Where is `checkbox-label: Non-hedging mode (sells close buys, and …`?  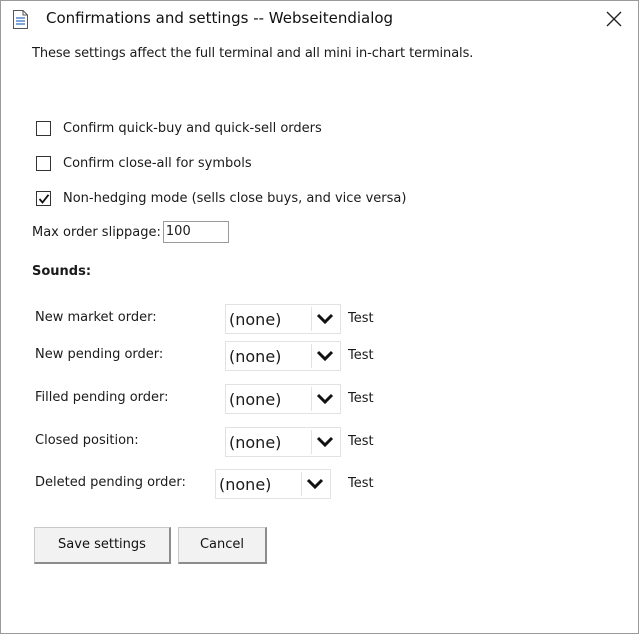 checkbox-label: Non-hedging mode (sells close buys, and … is located at coordinates (235, 198).